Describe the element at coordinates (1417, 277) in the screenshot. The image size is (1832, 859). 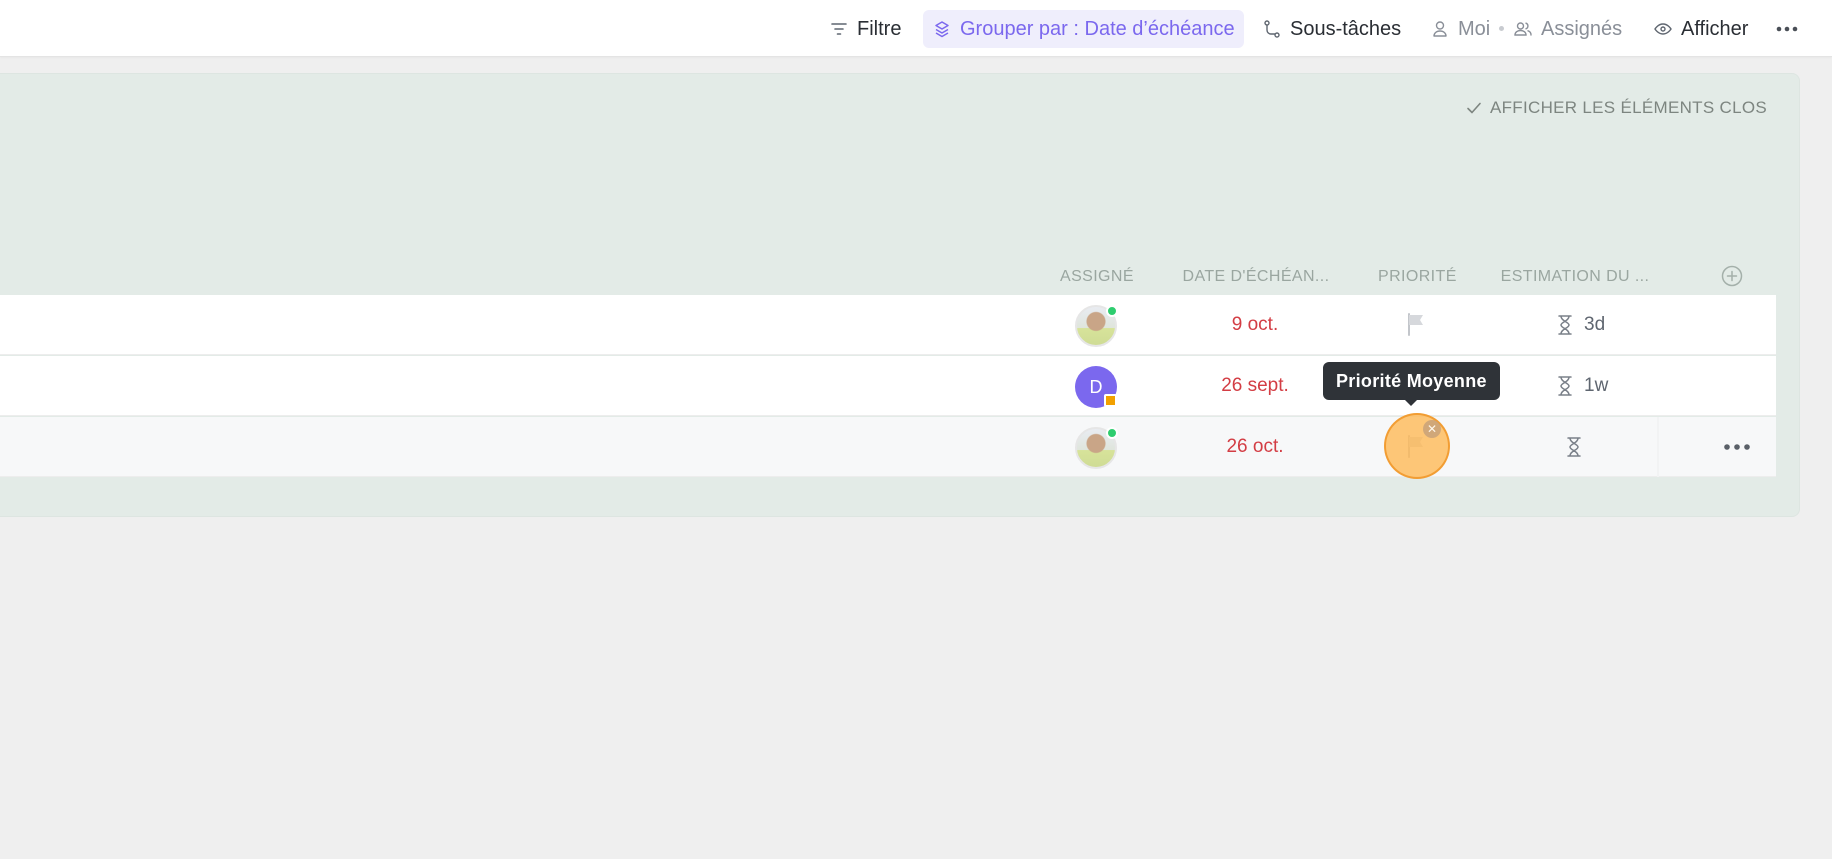
I see `column-header-priority: PRIORITÉ` at that location.